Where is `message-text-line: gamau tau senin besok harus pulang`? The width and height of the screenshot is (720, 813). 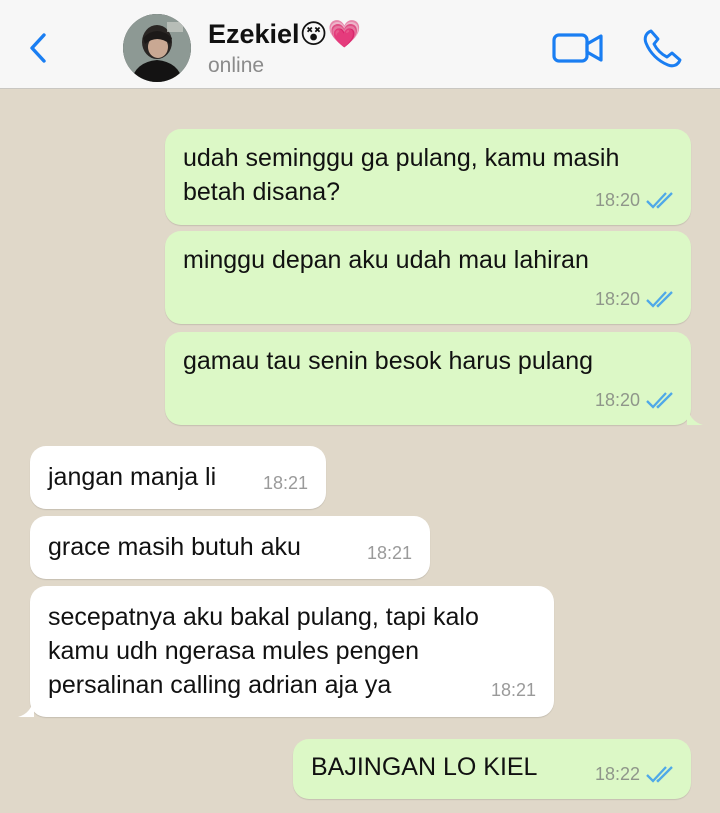 message-text-line: gamau tau senin besok harus pulang is located at coordinates (388, 361).